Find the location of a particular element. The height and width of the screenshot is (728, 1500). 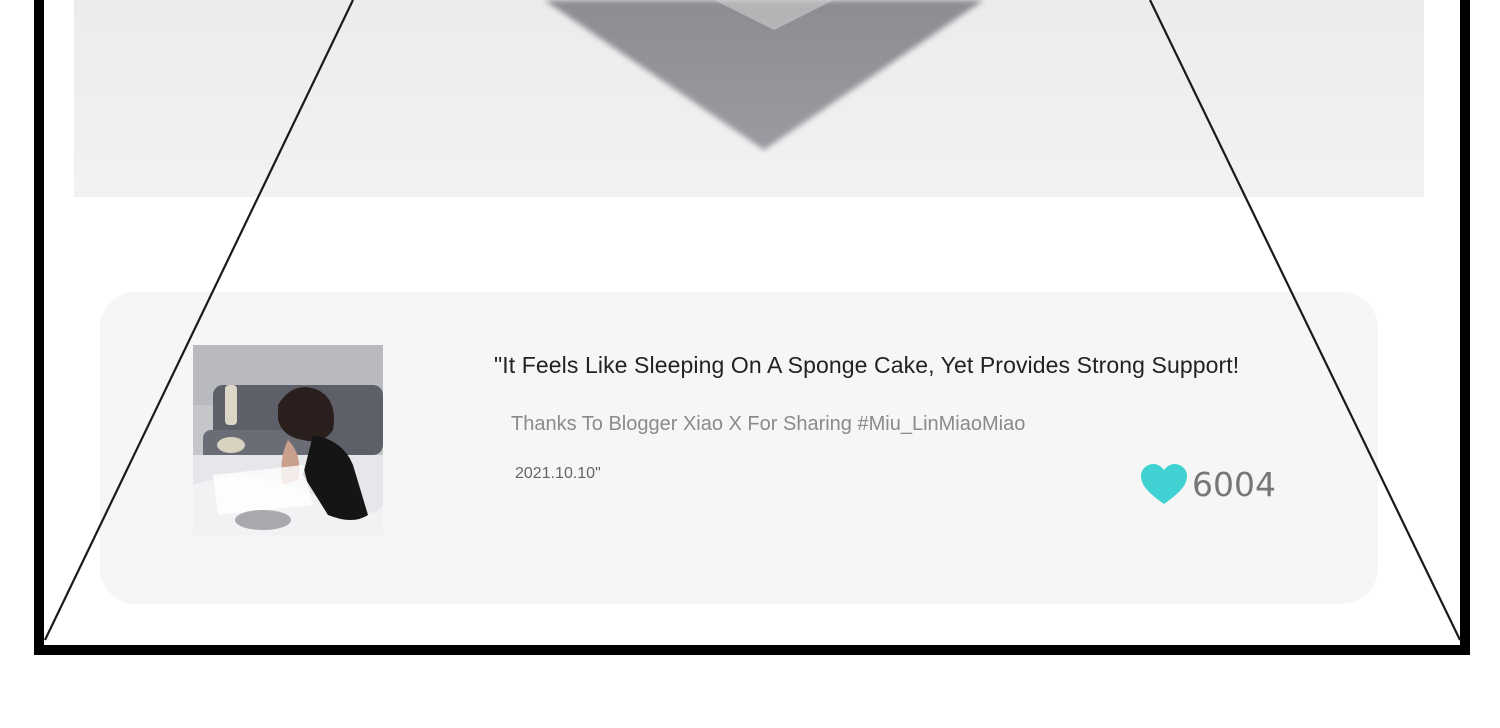

blogger-photo is located at coordinates (288, 440).